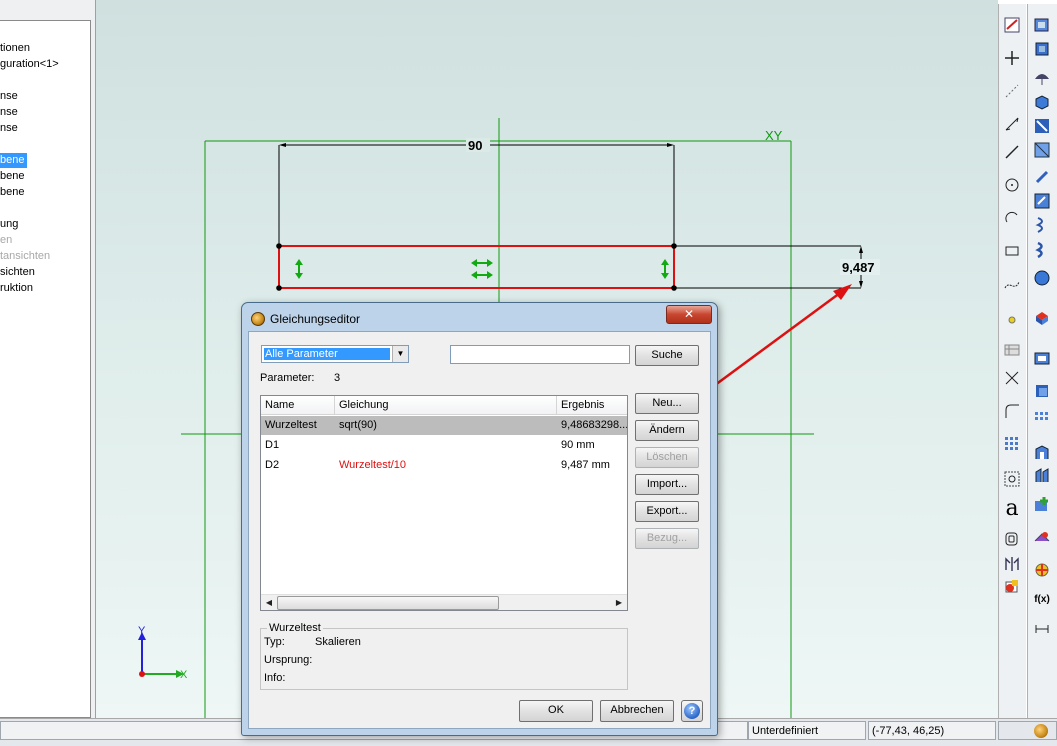  What do you see at coordinates (1042, 177) in the screenshot?
I see `helix-icon` at bounding box center [1042, 177].